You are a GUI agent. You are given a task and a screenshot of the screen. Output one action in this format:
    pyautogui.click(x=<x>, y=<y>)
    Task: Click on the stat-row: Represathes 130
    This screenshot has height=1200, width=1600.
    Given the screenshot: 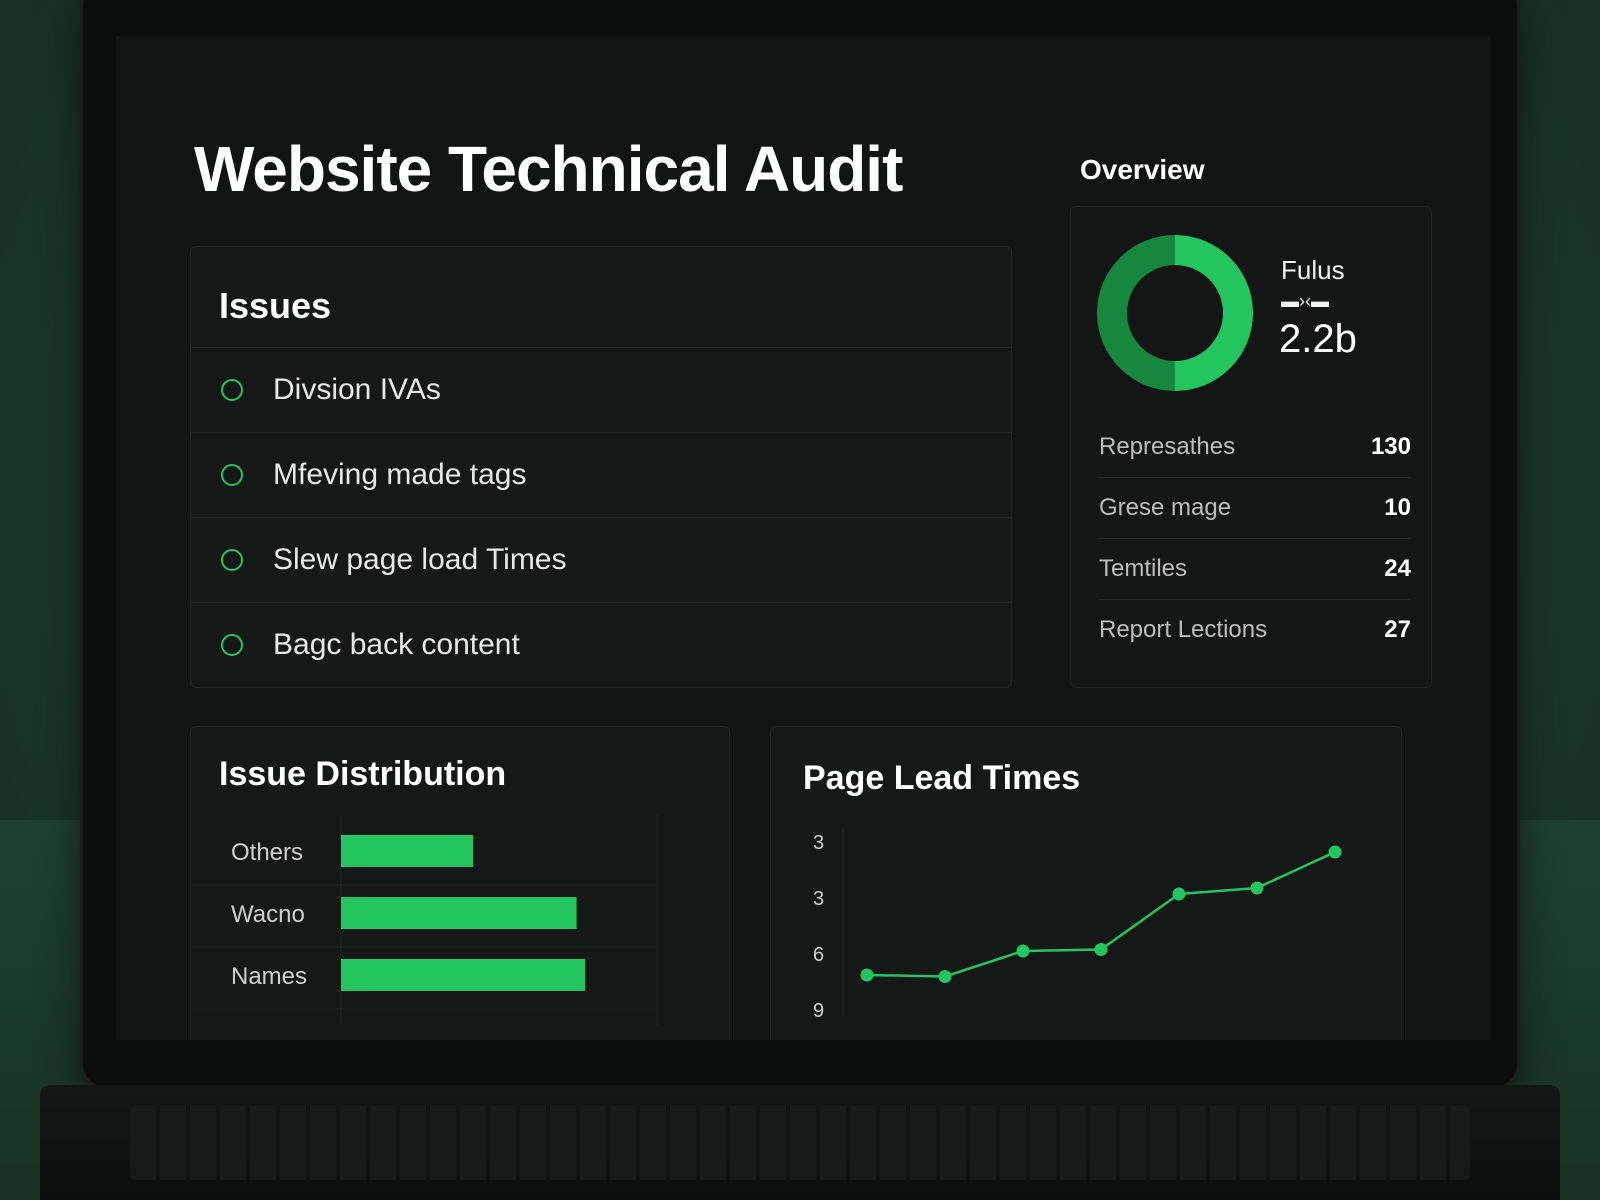 What is the action you would take?
    pyautogui.click(x=1255, y=447)
    